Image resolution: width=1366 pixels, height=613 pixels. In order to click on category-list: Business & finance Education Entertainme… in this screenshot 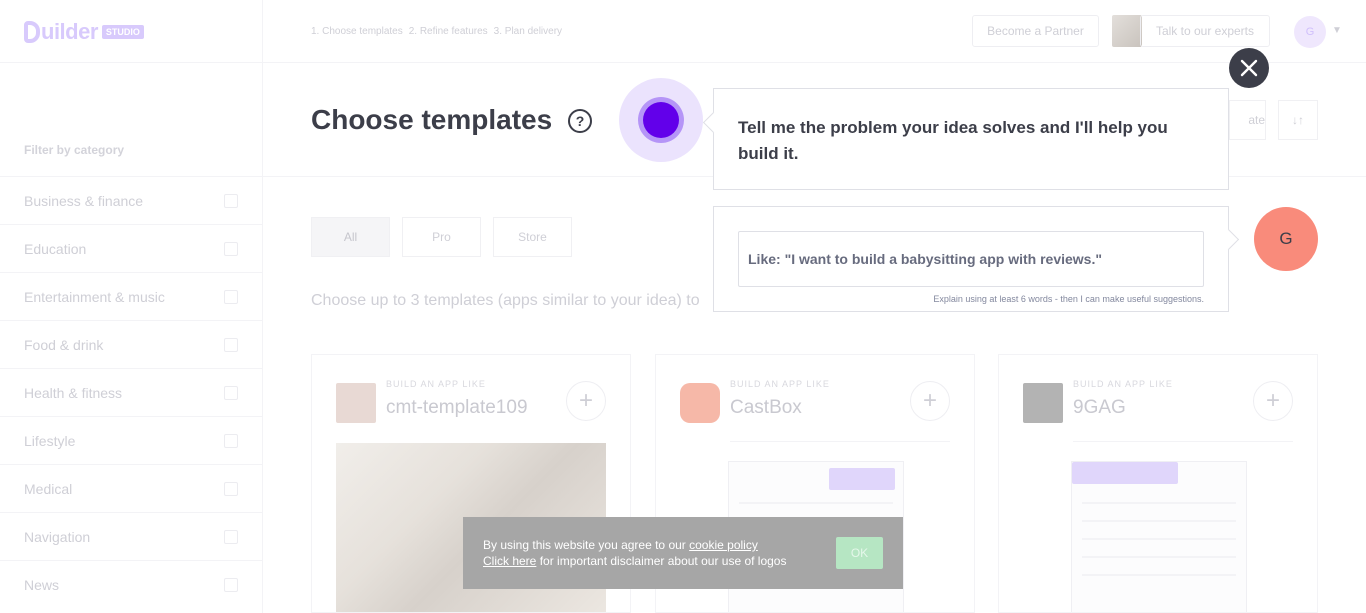, I will do `click(131, 392)`.